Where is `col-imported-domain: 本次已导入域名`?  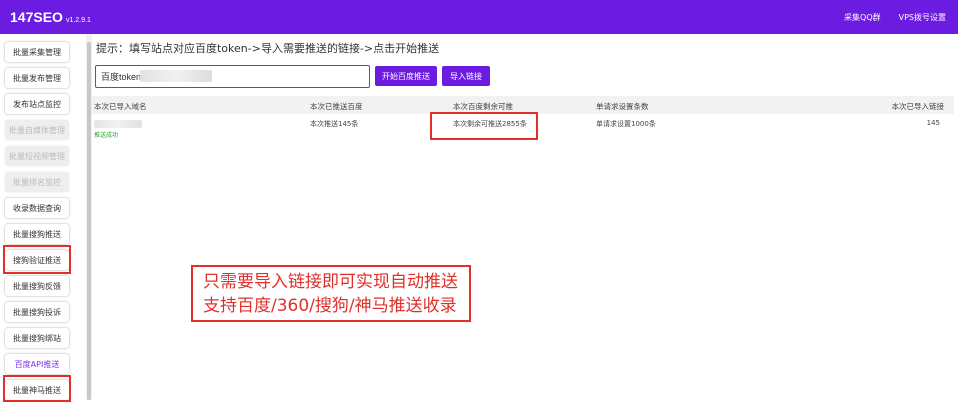 col-imported-domain: 本次已导入域名 is located at coordinates (120, 106).